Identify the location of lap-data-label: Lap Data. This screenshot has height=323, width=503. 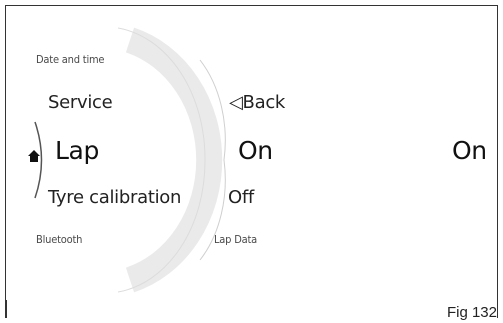
(236, 239).